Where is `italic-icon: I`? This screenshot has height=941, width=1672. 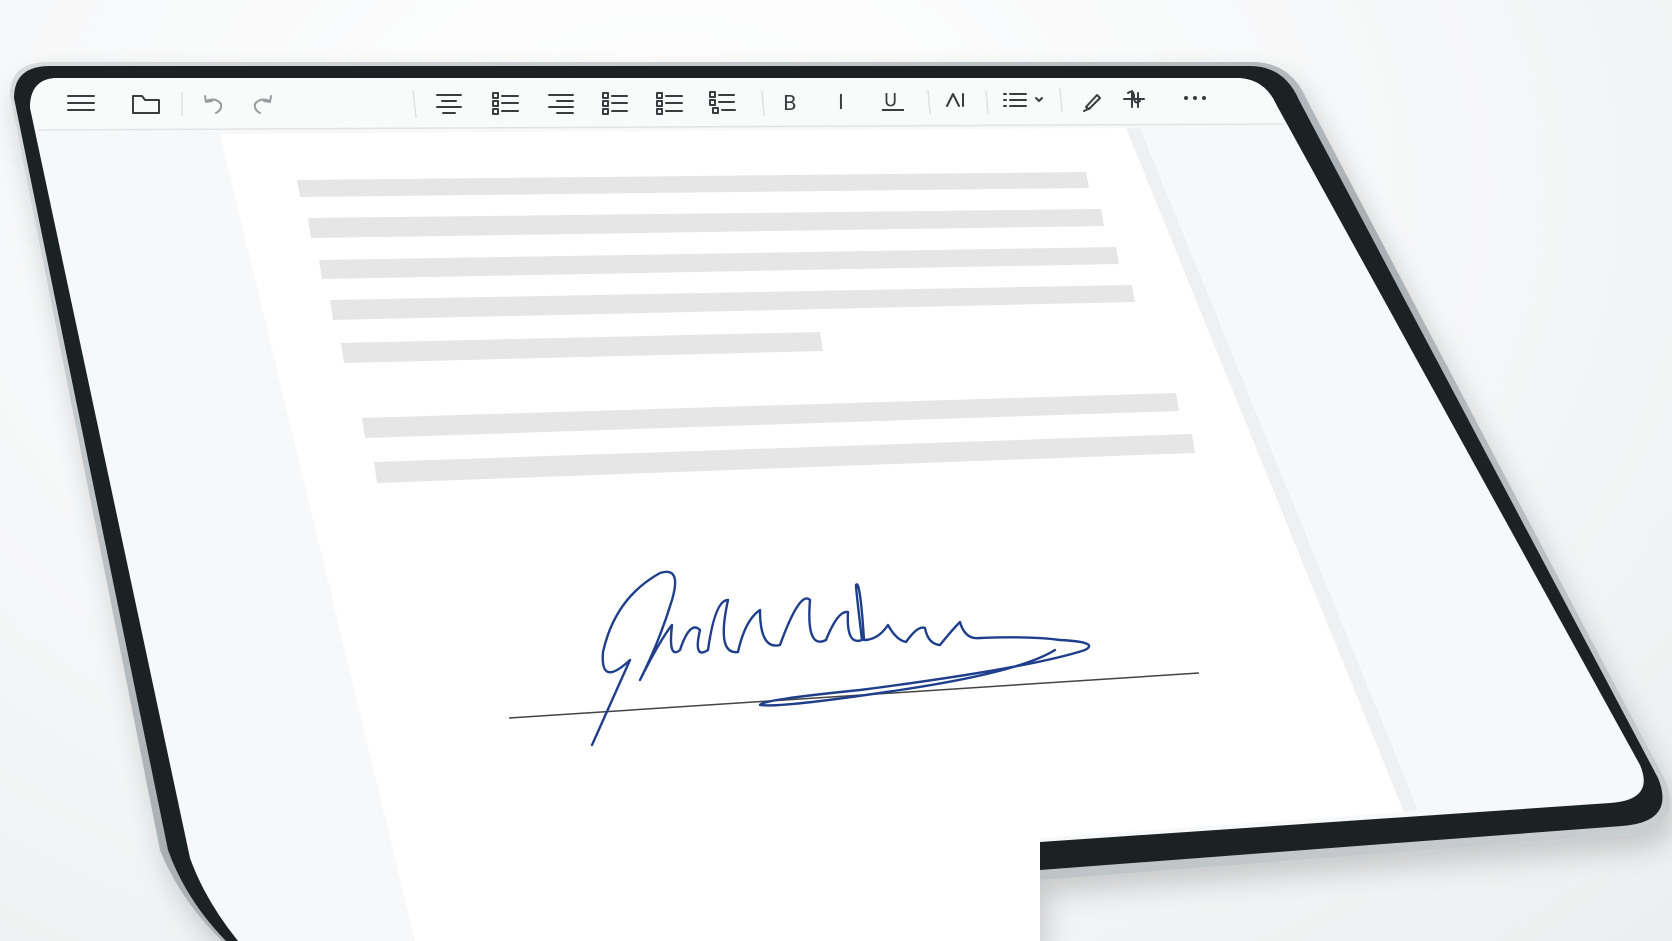 italic-icon: I is located at coordinates (841, 102).